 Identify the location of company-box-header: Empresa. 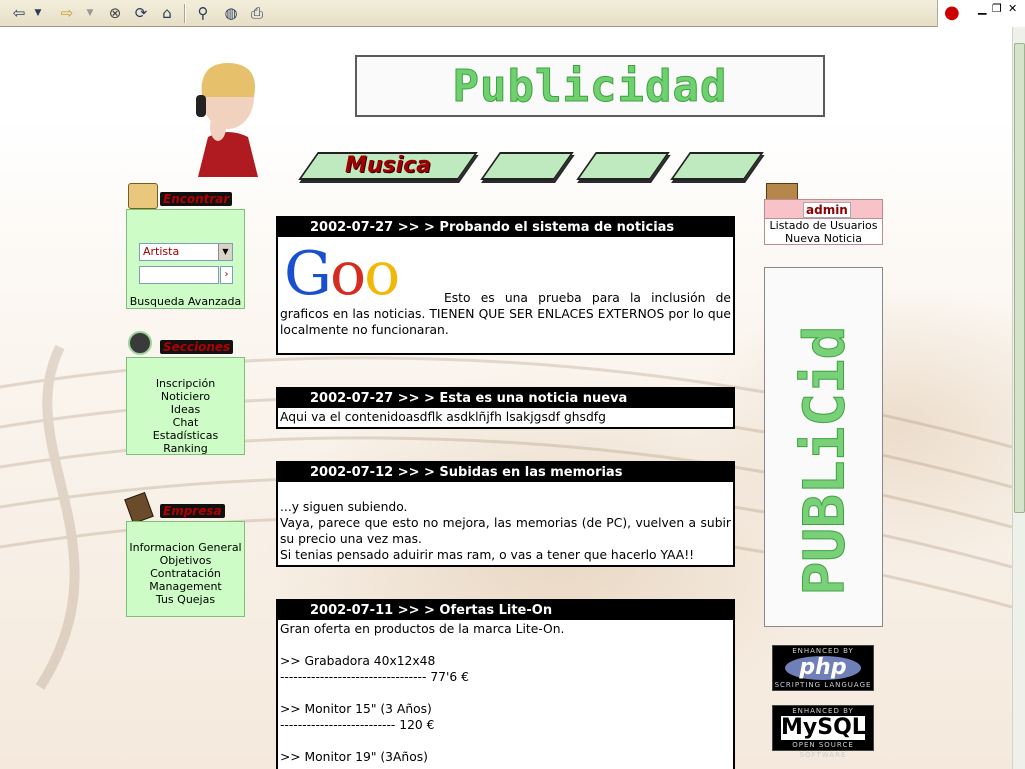
(184, 508).